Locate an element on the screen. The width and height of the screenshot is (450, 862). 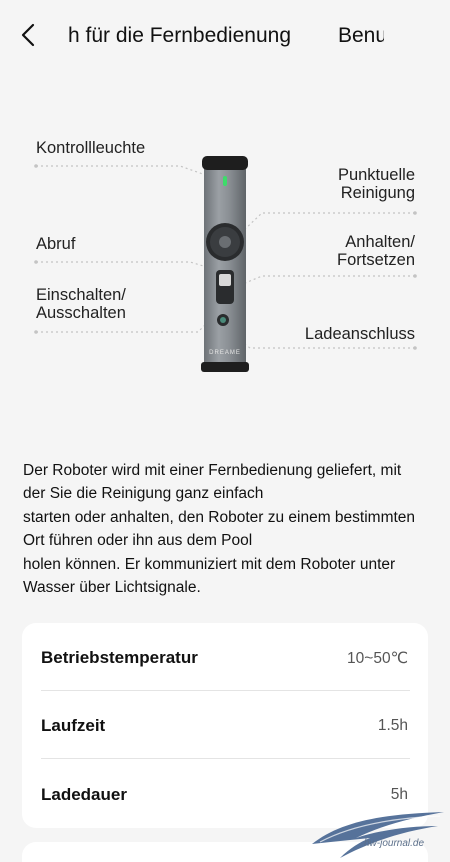
tab-remote-control: h für die Fernbedienung is located at coordinates (179, 36).